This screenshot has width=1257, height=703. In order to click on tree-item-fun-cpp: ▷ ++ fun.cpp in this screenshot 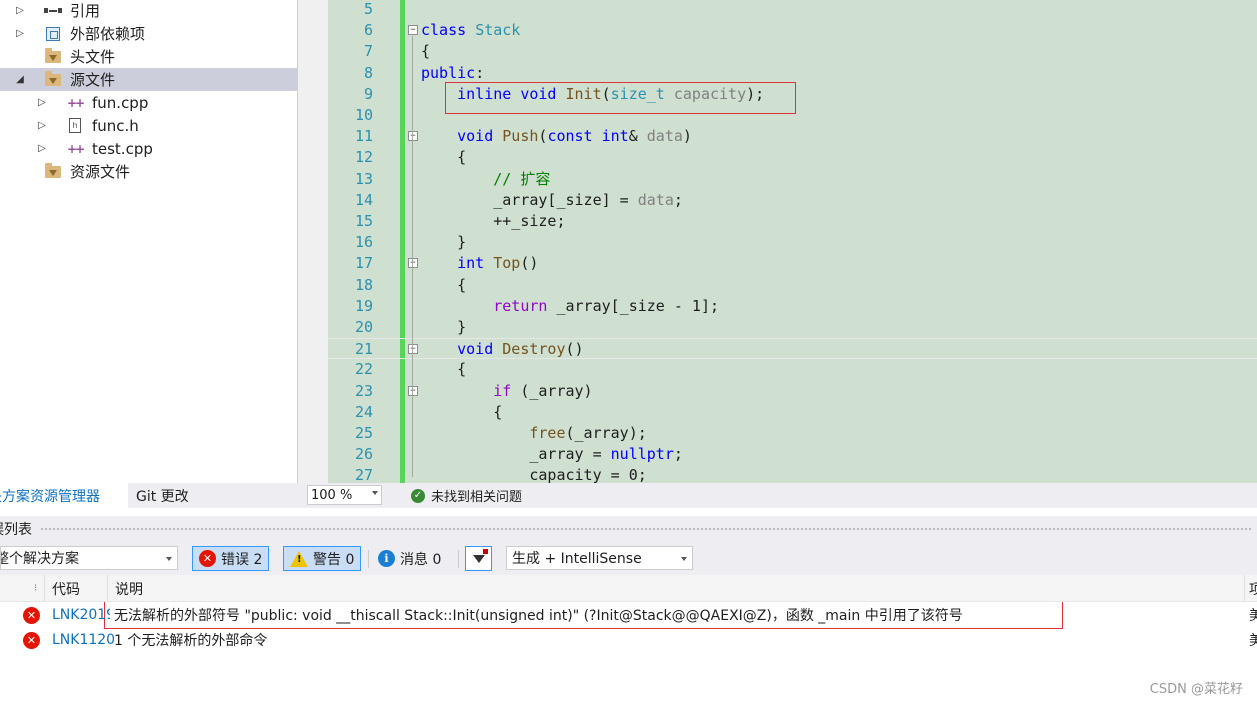, I will do `click(148, 102)`.